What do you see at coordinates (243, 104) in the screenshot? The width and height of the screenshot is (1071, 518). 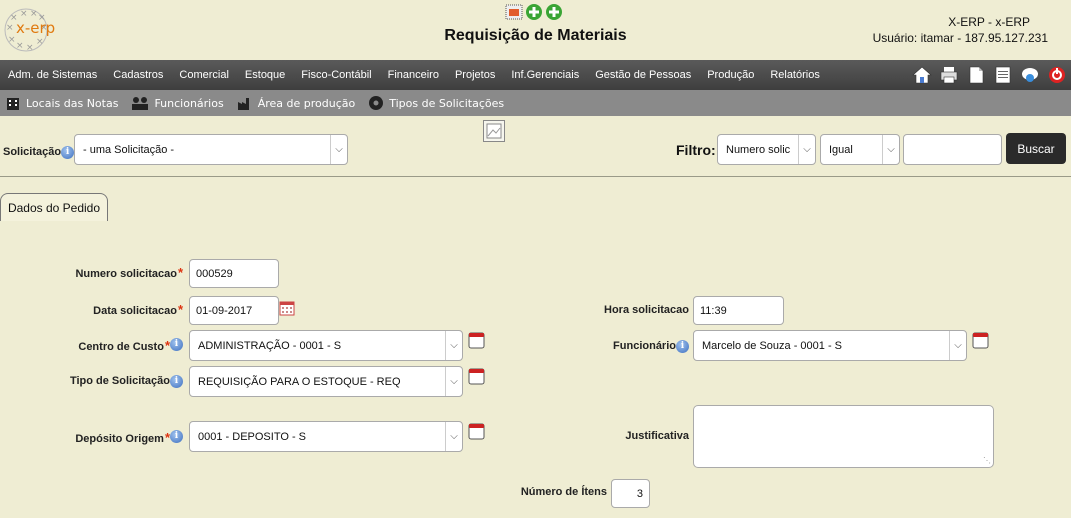 I see `factory-icon` at bounding box center [243, 104].